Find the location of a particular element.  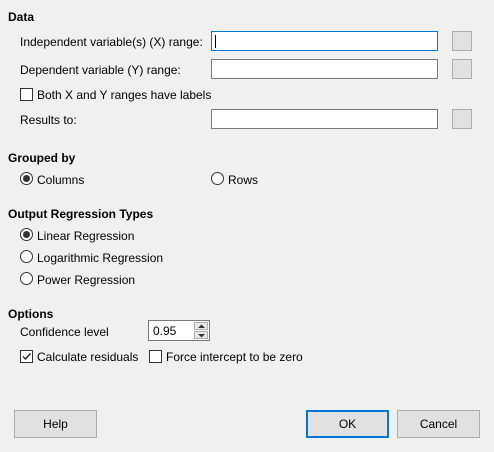

dependent-range-label: Dependent variable (Y) range: is located at coordinates (100, 70).